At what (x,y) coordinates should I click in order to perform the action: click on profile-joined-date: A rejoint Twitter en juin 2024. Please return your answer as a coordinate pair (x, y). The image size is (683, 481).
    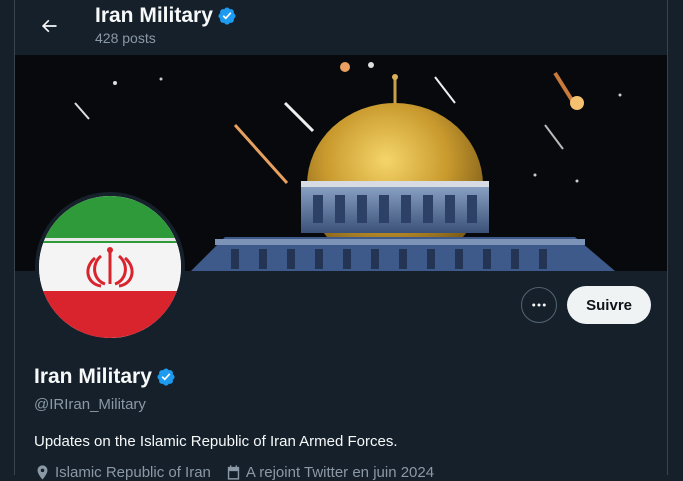
    Looking at the image, I should click on (340, 472).